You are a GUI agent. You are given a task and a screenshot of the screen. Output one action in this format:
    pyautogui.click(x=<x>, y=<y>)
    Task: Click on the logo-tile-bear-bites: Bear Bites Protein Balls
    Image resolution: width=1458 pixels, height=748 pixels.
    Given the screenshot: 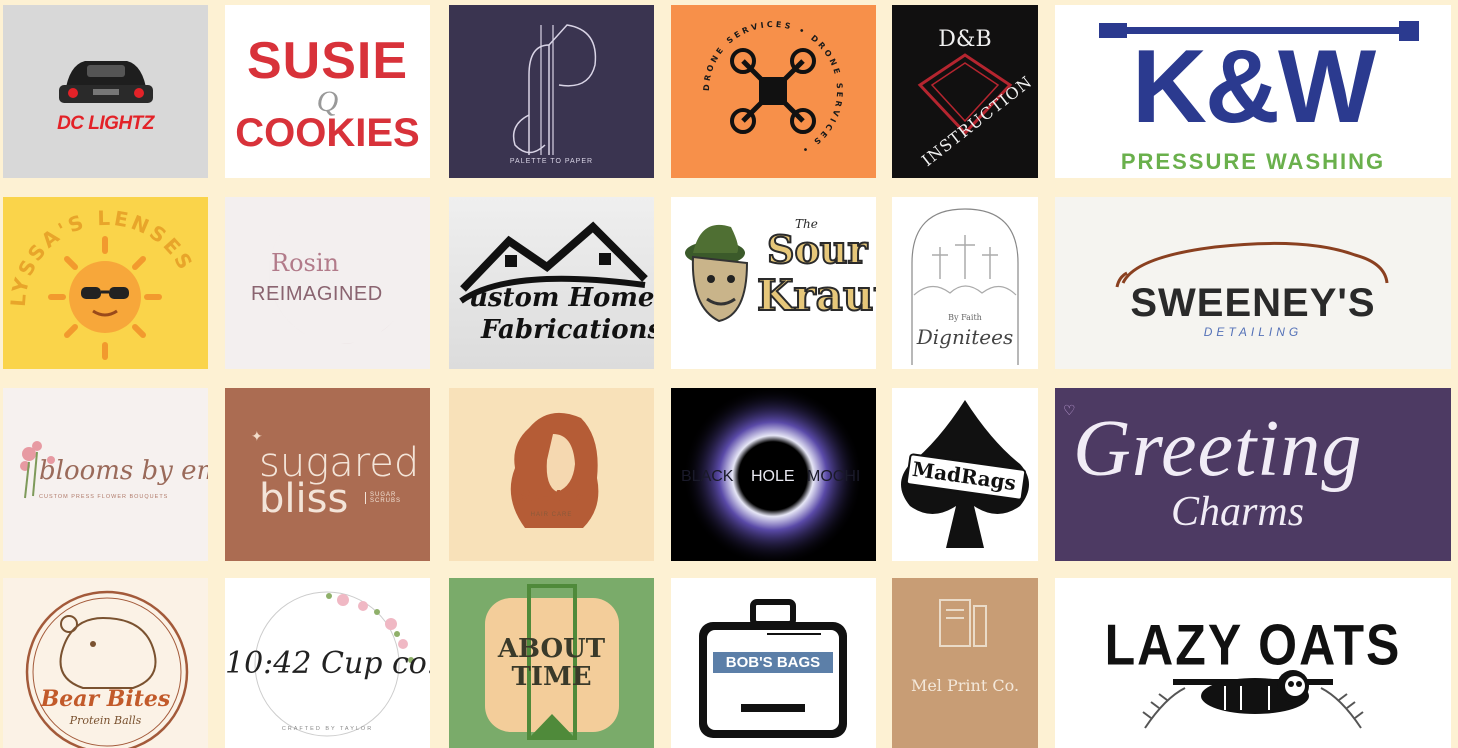 What is the action you would take?
    pyautogui.click(x=105, y=663)
    